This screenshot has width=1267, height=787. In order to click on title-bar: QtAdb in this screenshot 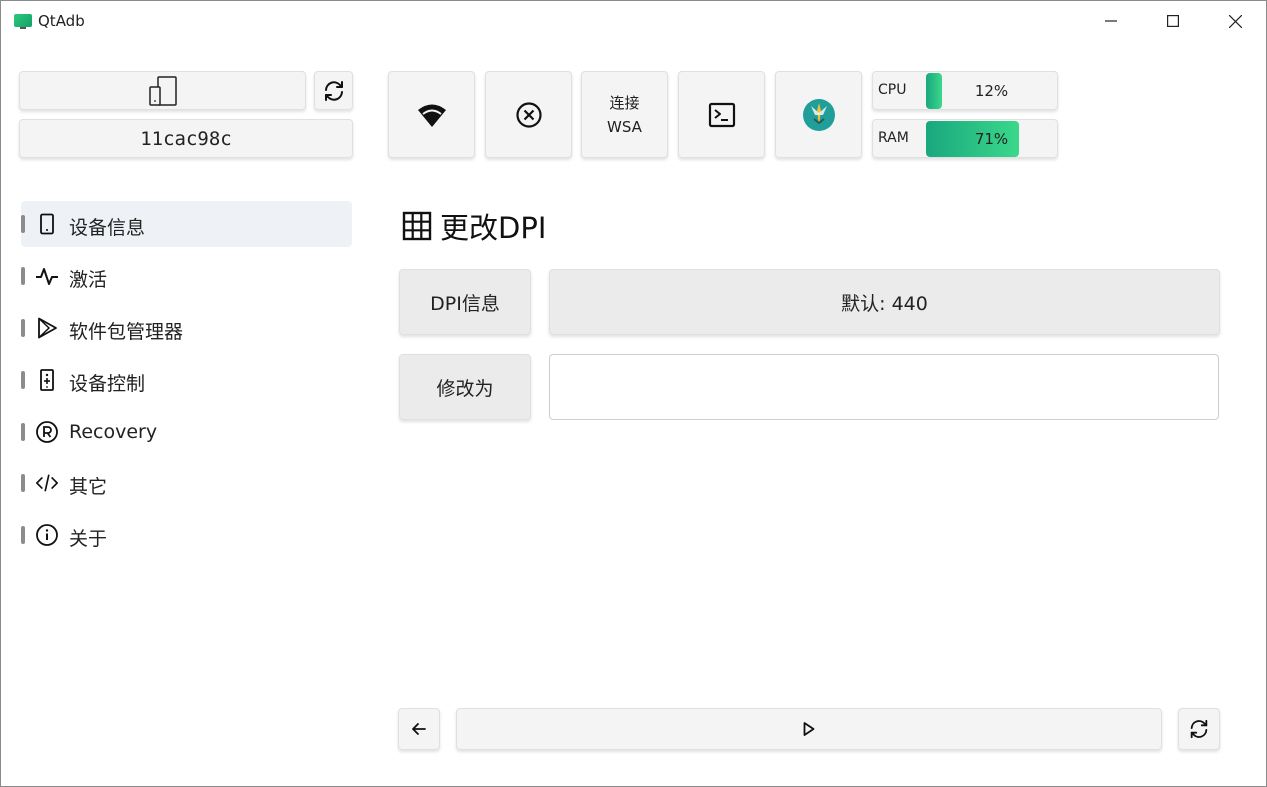, I will do `click(633, 21)`.